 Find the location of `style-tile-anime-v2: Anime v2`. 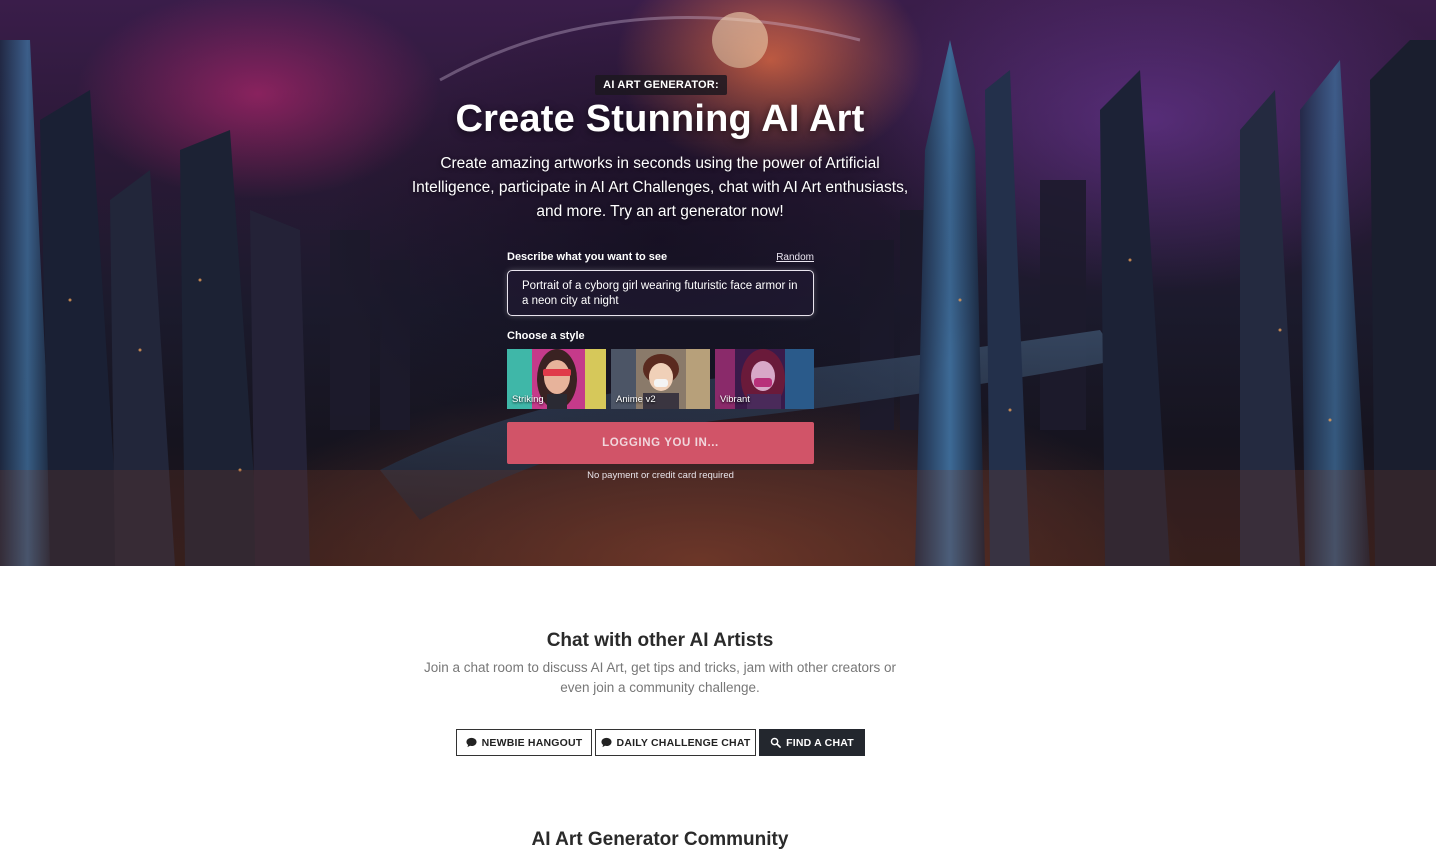

style-tile-anime-v2: Anime v2 is located at coordinates (660, 379).